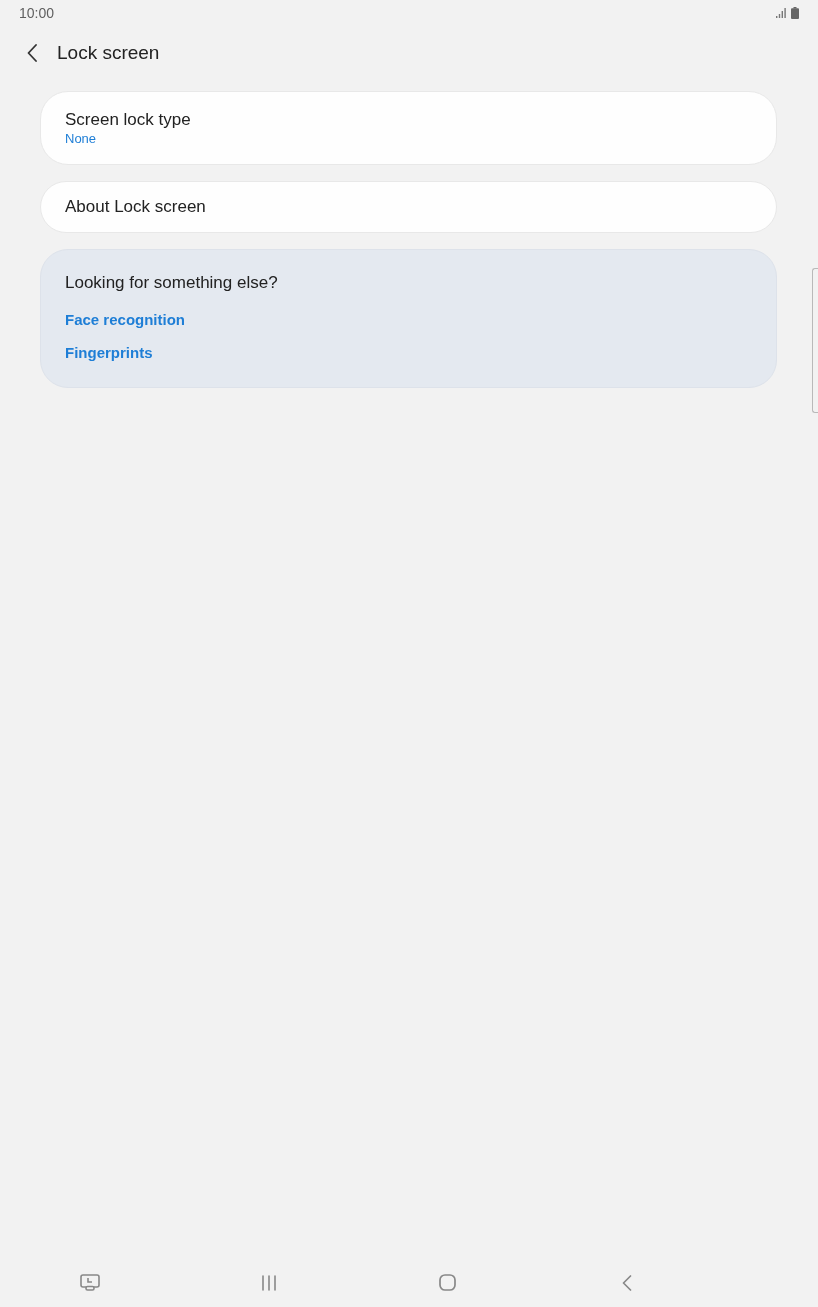 The image size is (818, 1307). What do you see at coordinates (81, 139) in the screenshot?
I see `setting-summary: None` at bounding box center [81, 139].